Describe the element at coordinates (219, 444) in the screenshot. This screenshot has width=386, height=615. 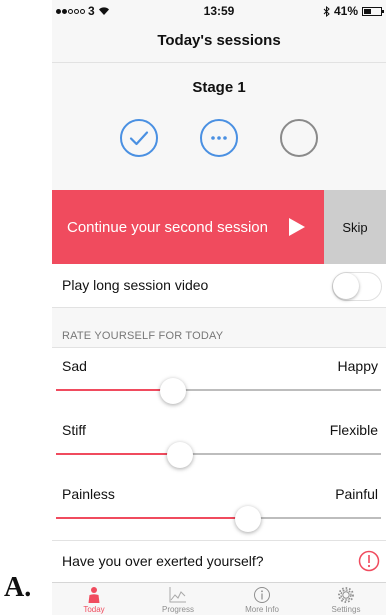
I see `rating-row-flexibility: Stiff Flexible` at that location.